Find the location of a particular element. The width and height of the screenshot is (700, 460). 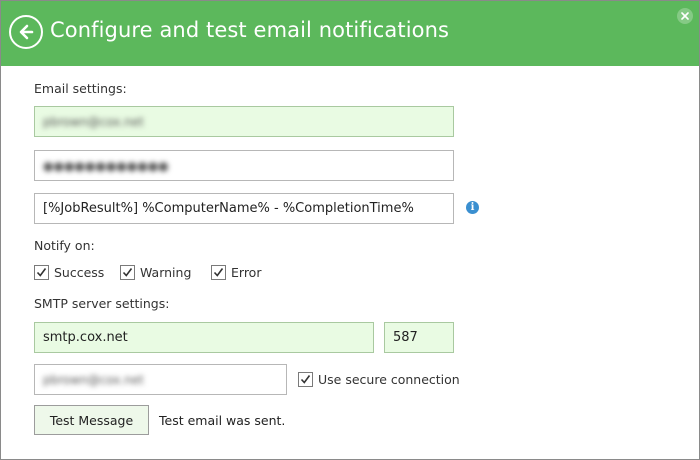

smtp-username-value: pbrown@cox.net is located at coordinates (93, 379).